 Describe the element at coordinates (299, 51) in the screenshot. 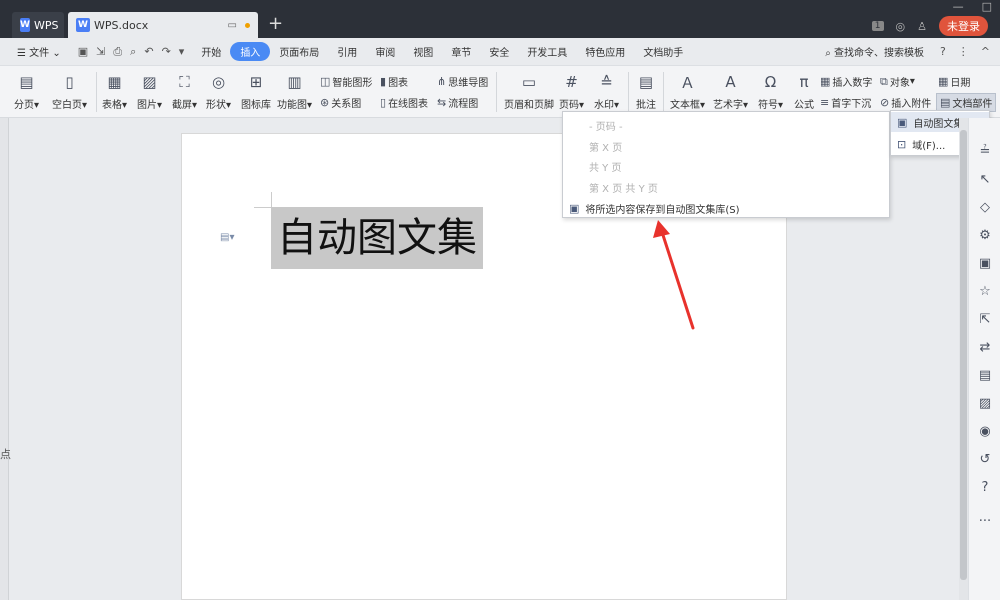

I see `menu-page-layout: 页面布局` at that location.